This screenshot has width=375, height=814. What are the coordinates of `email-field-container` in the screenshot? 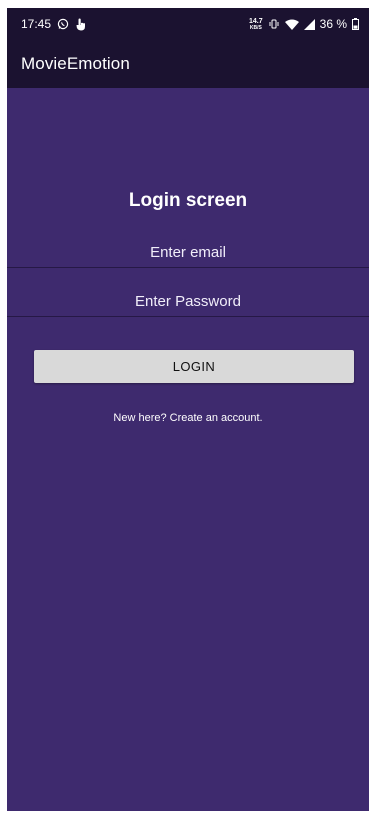 It's located at (188, 252).